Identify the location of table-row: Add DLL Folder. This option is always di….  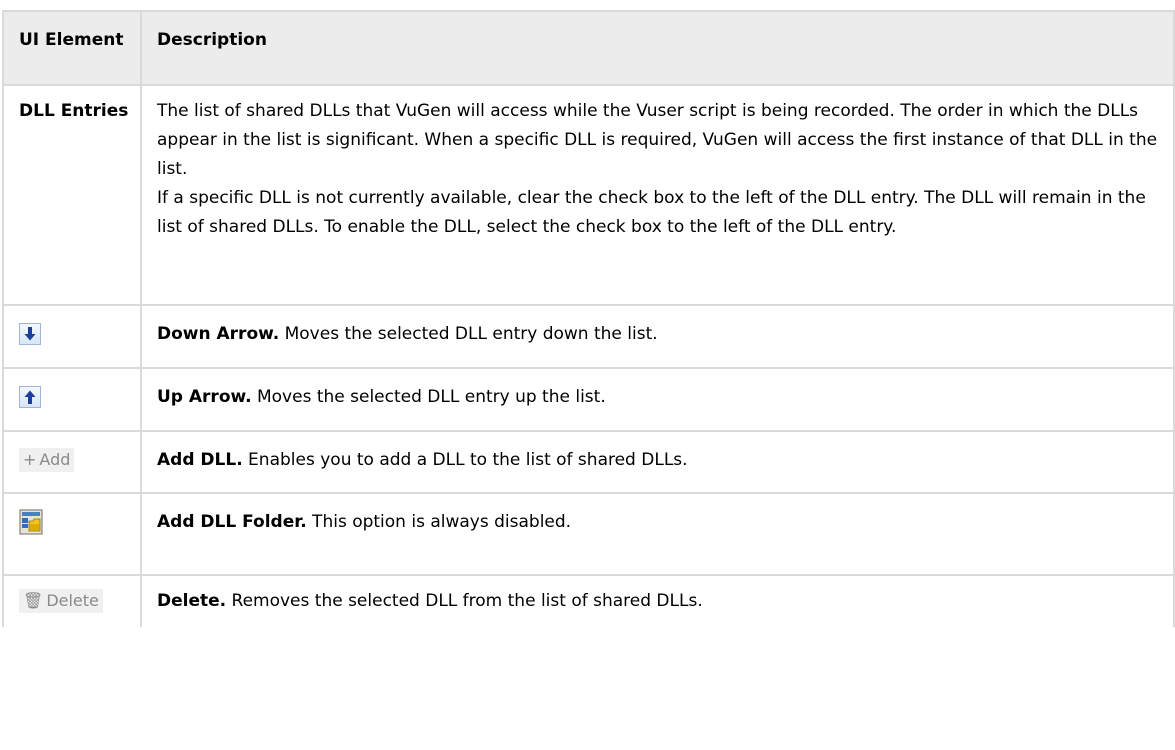
(588, 534).